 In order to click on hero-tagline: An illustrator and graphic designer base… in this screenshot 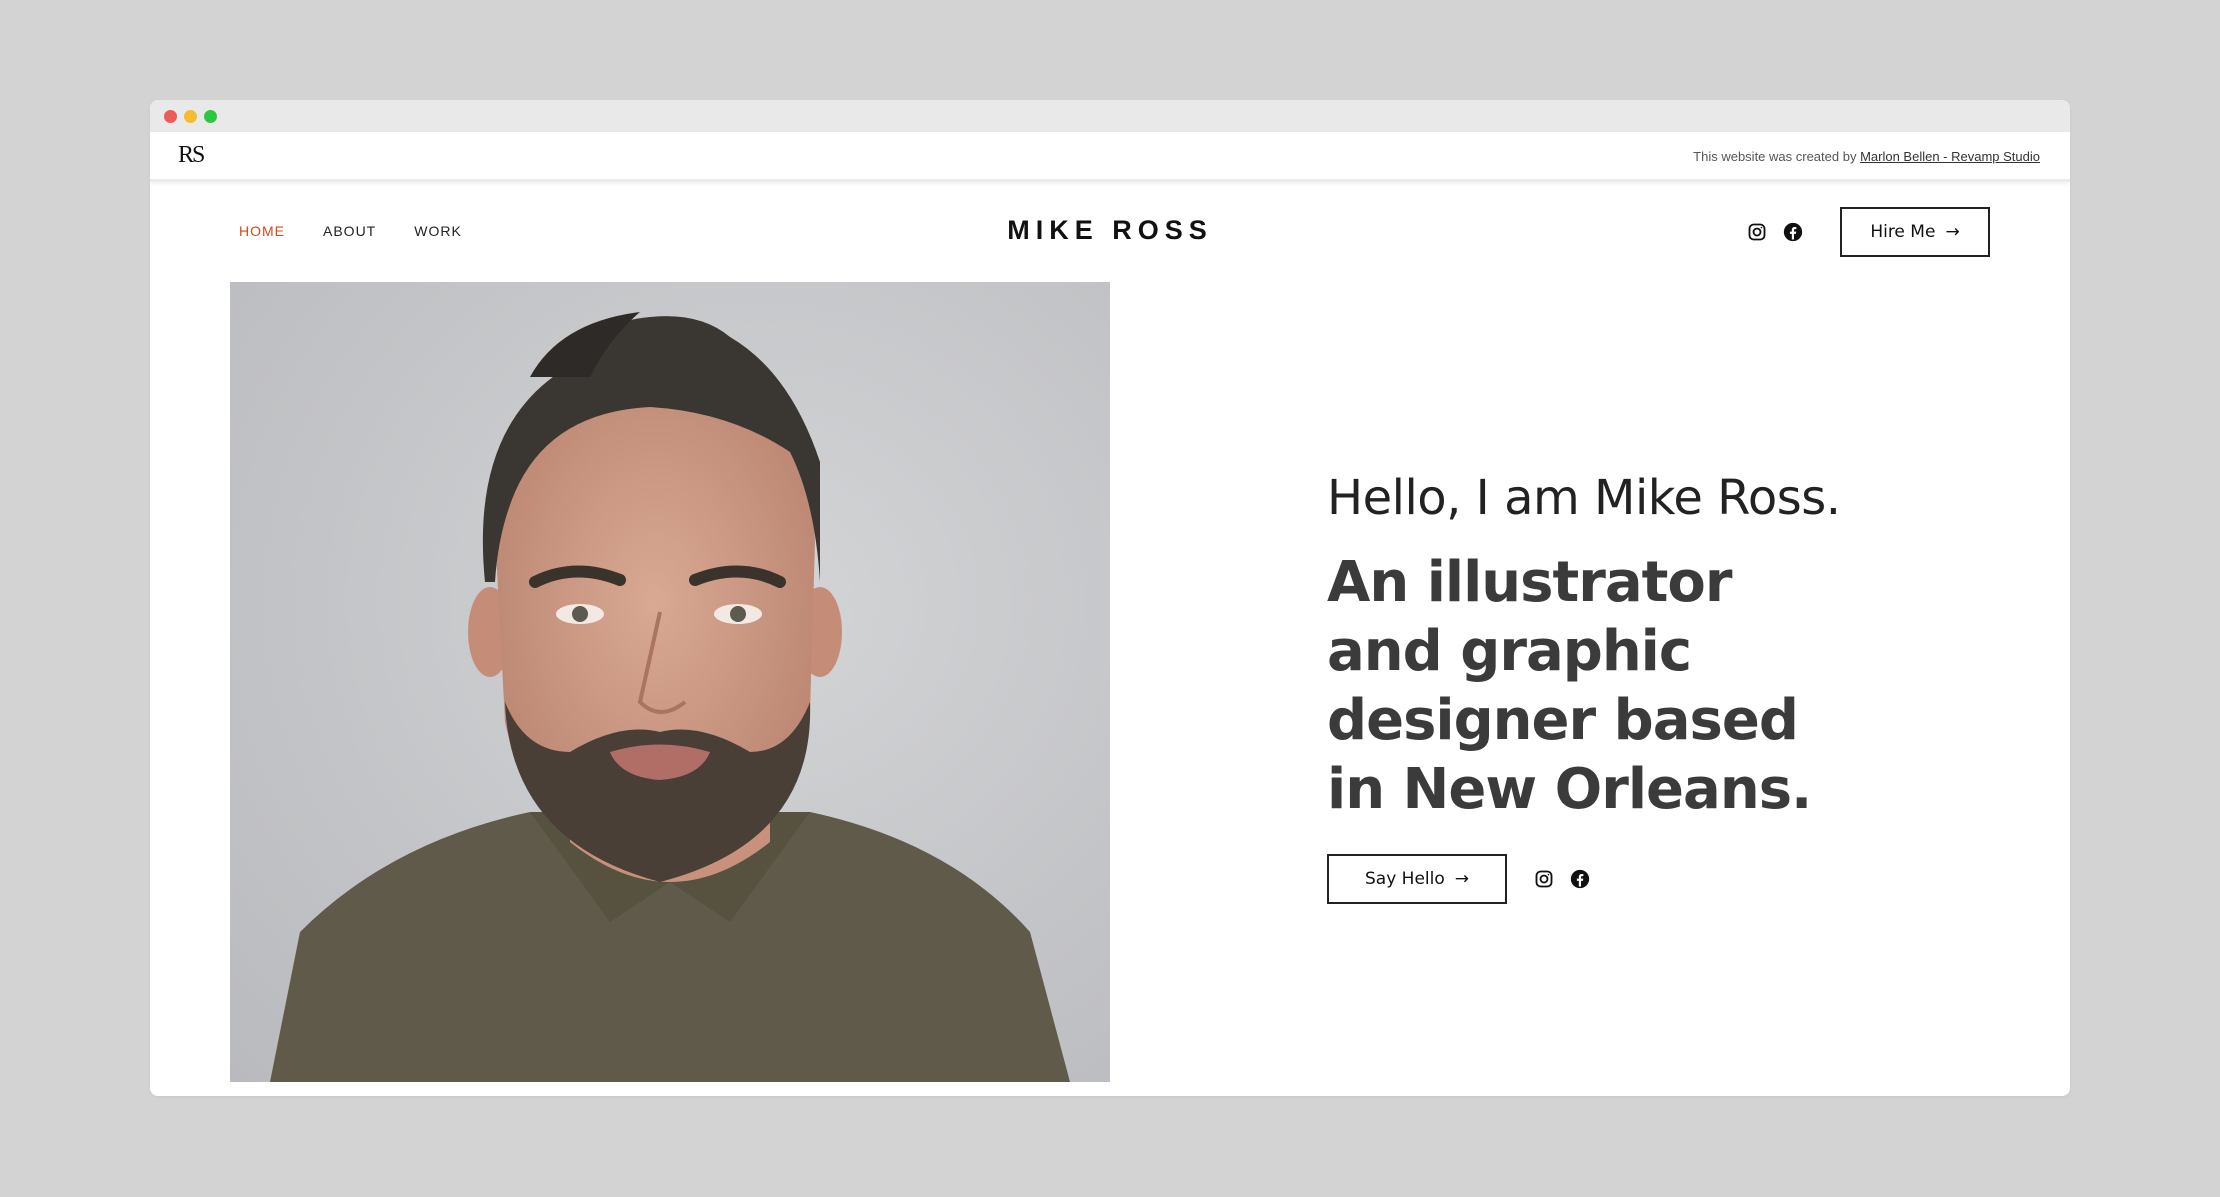, I will do `click(1607, 686)`.